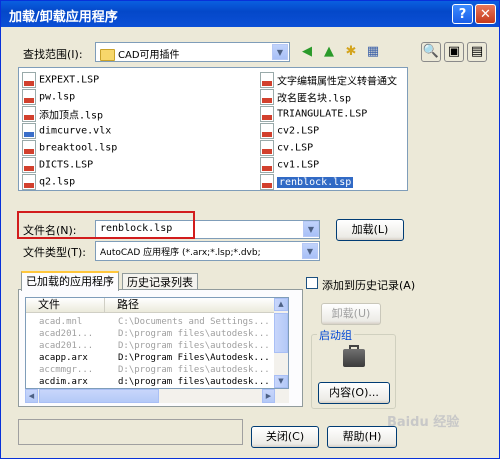  What do you see at coordinates (373, 52) in the screenshot?
I see `views-menu-icon: ▦` at bounding box center [373, 52].